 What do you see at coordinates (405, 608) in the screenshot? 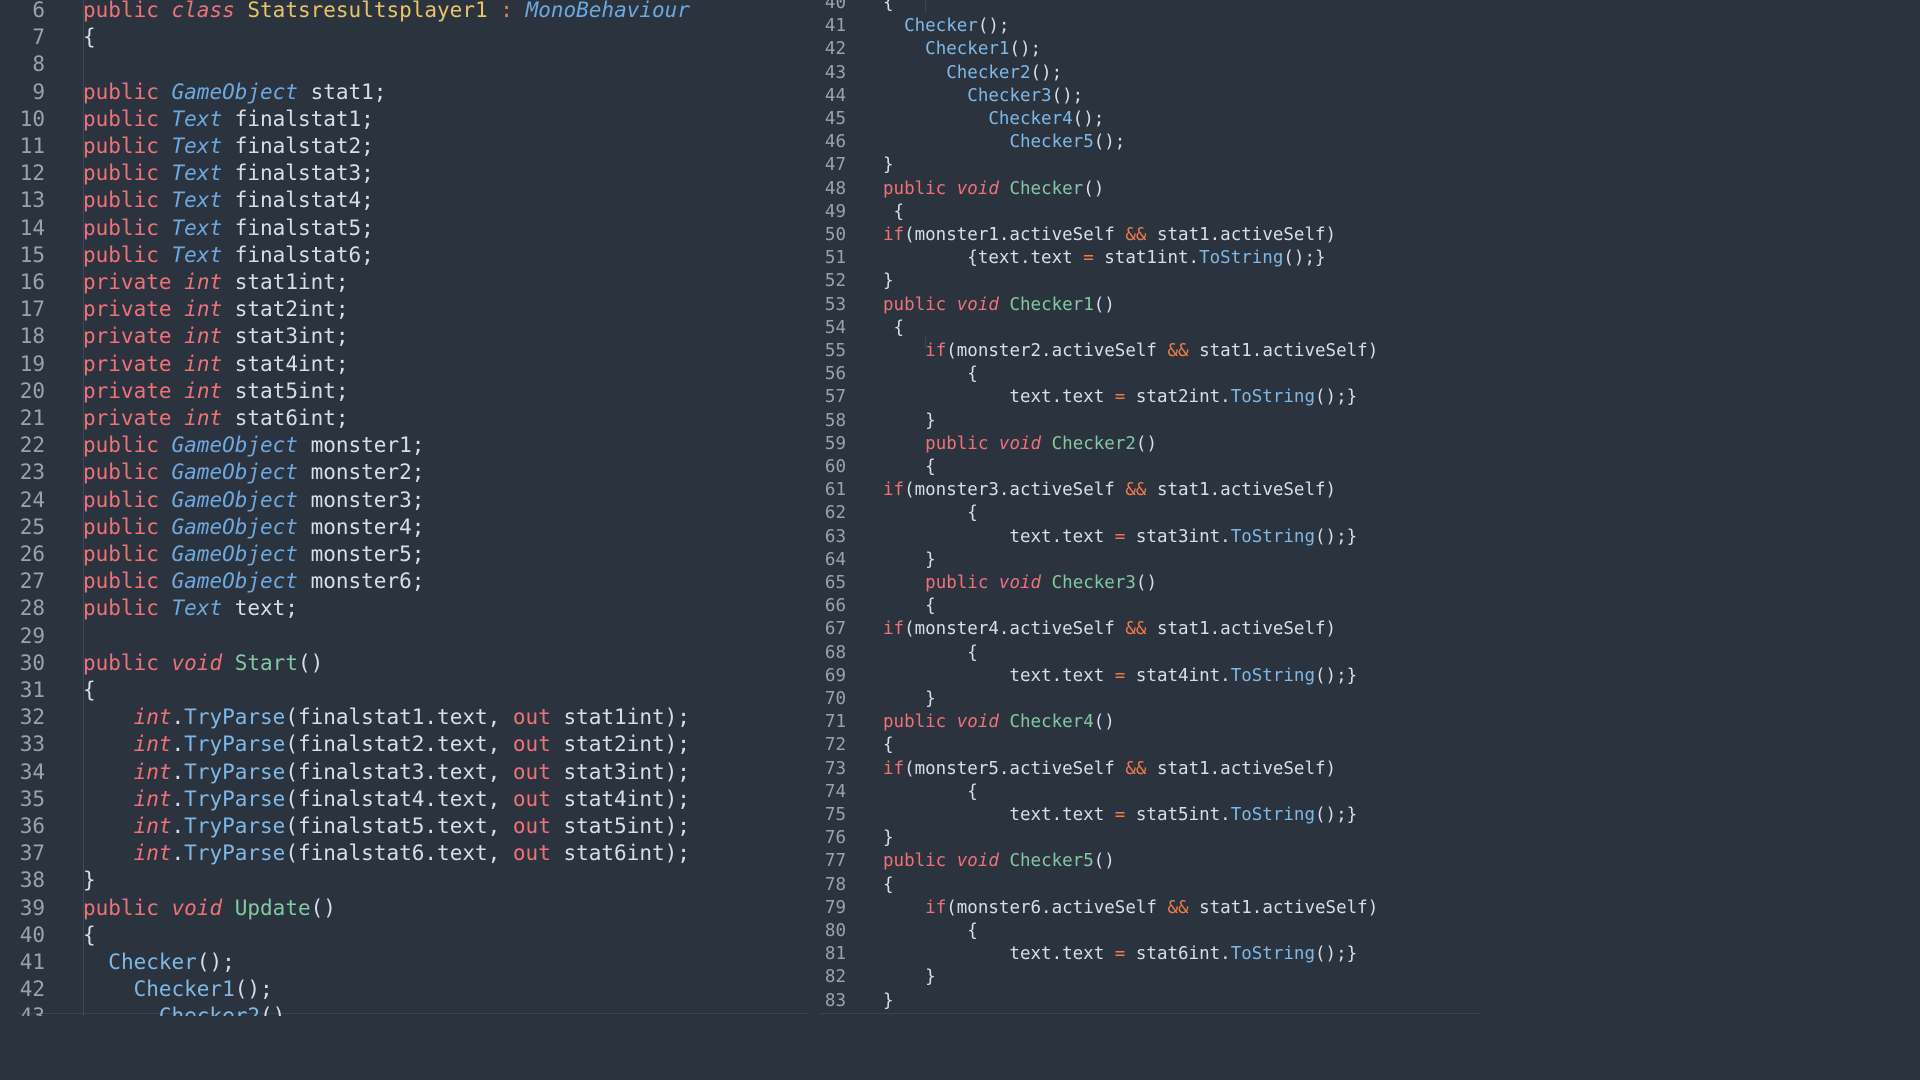
I see `code-line: 28 public Text text;` at bounding box center [405, 608].